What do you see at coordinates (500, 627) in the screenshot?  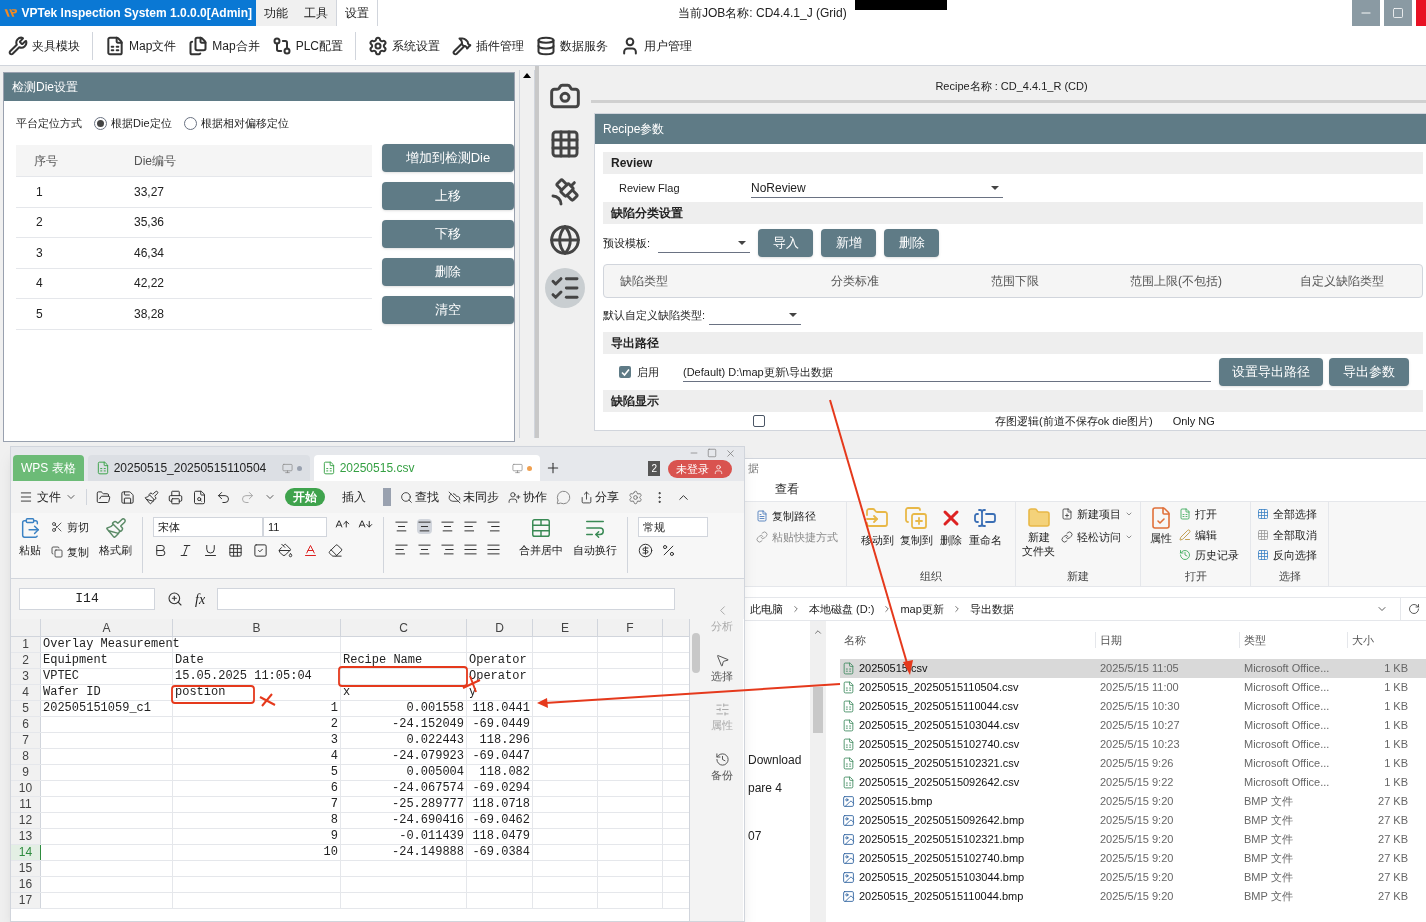 I see `column-header: D` at bounding box center [500, 627].